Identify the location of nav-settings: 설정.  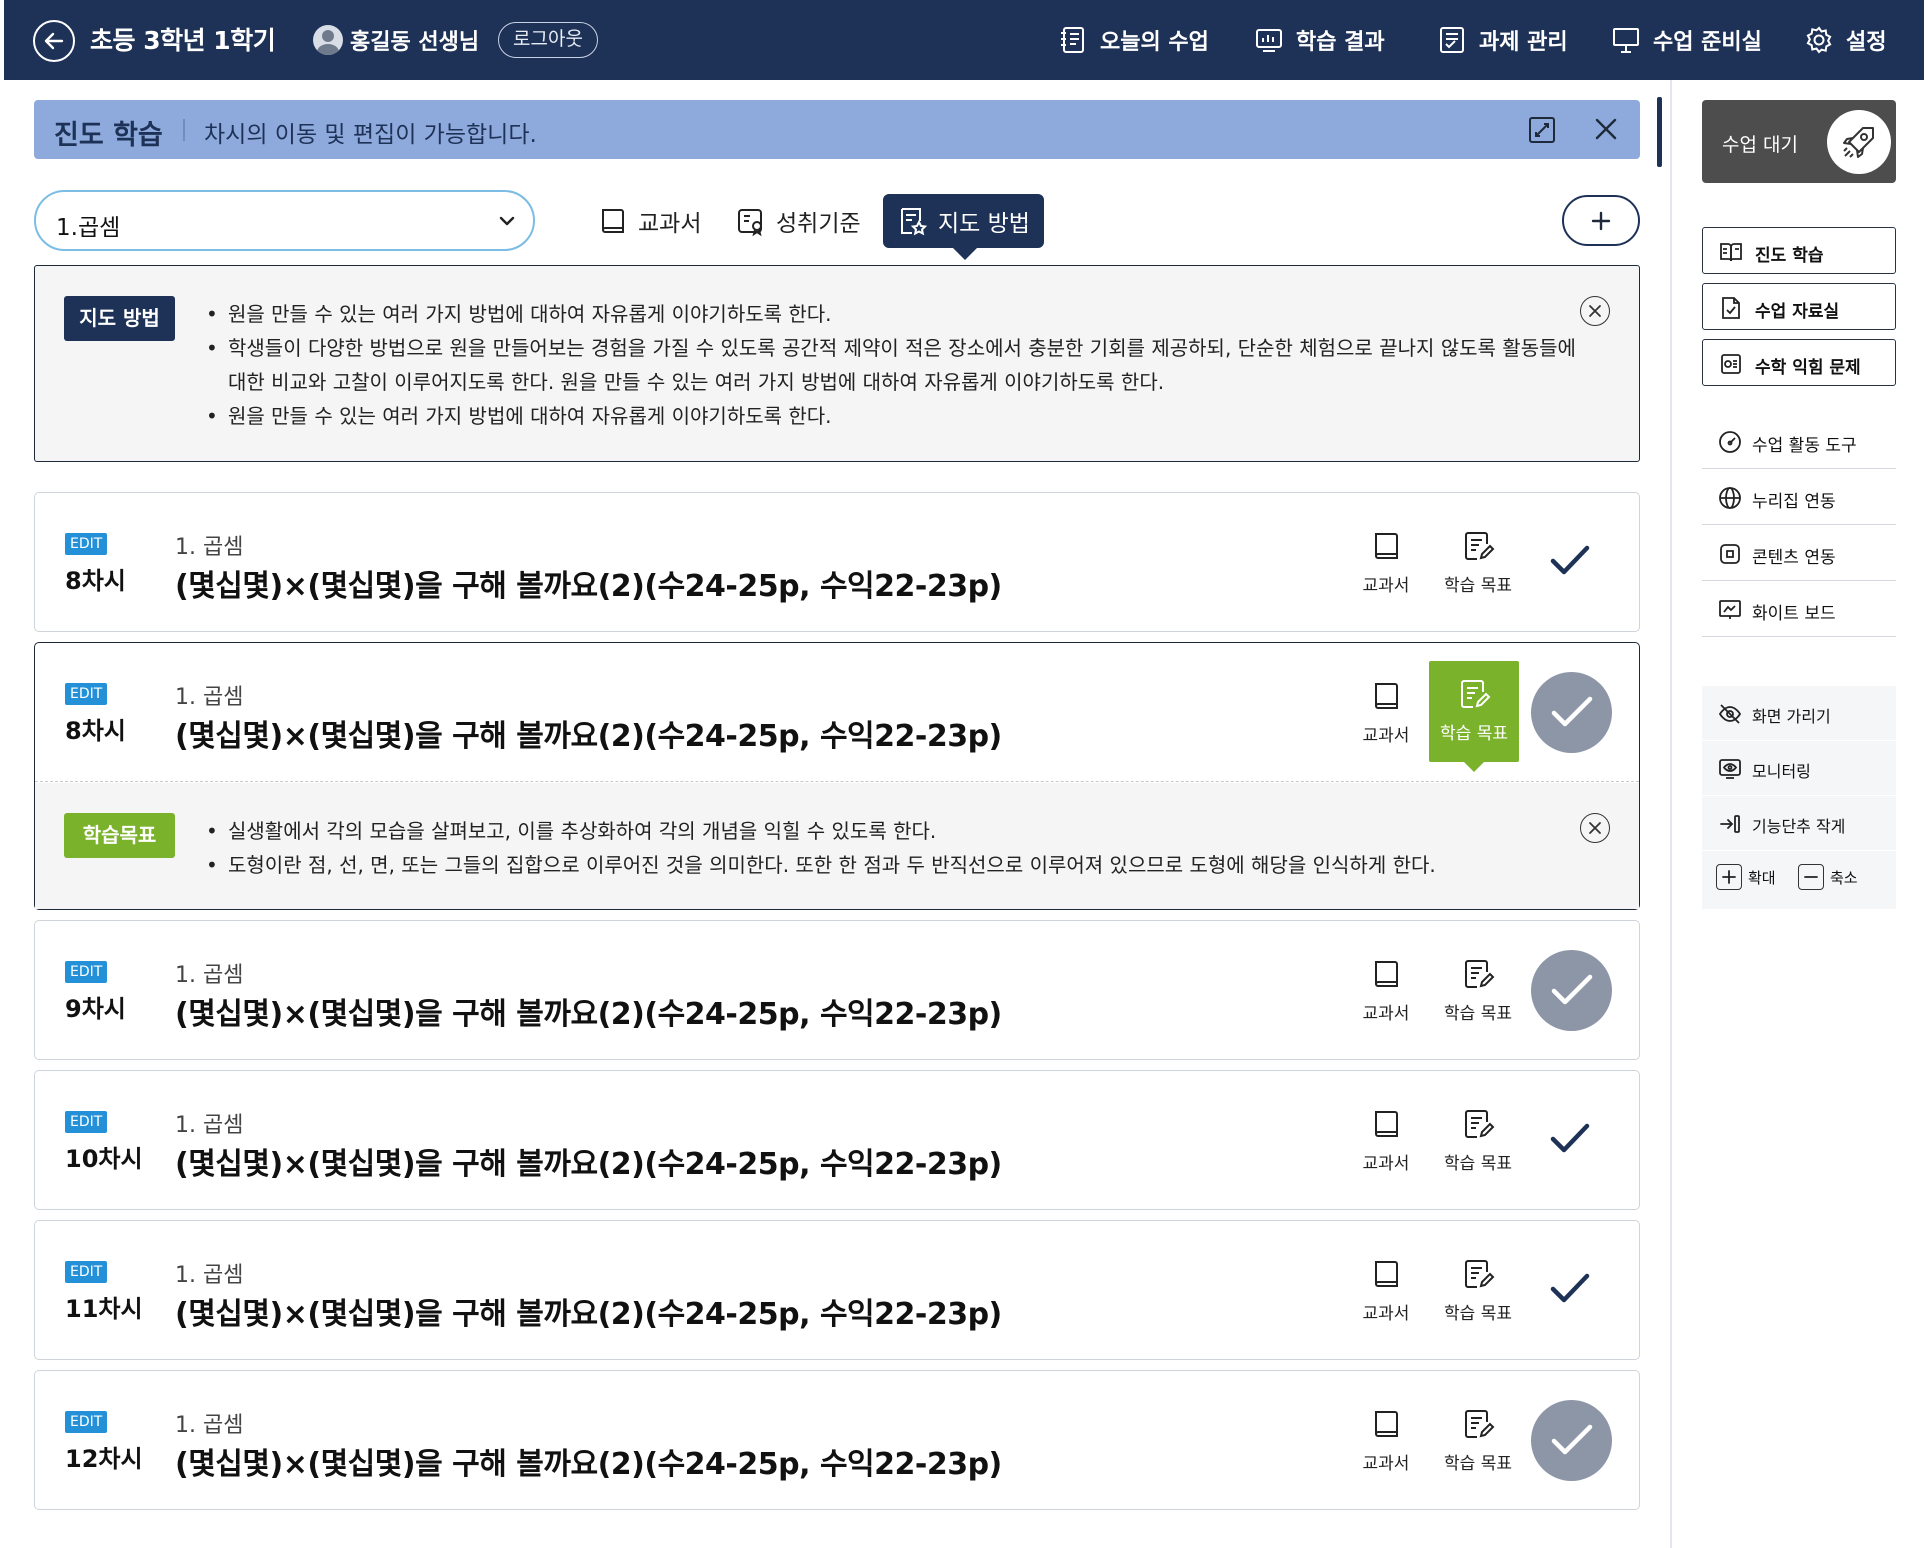
(1845, 40).